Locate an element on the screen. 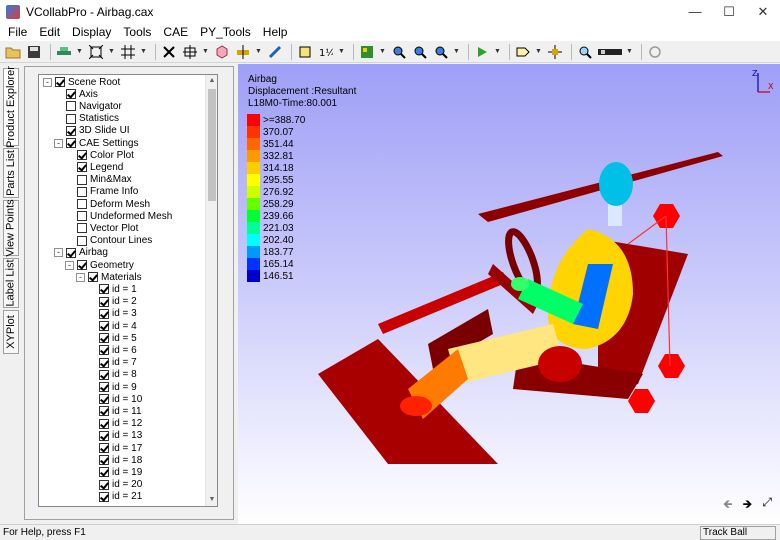  tree-item: id = 10 is located at coordinates (114, 399).